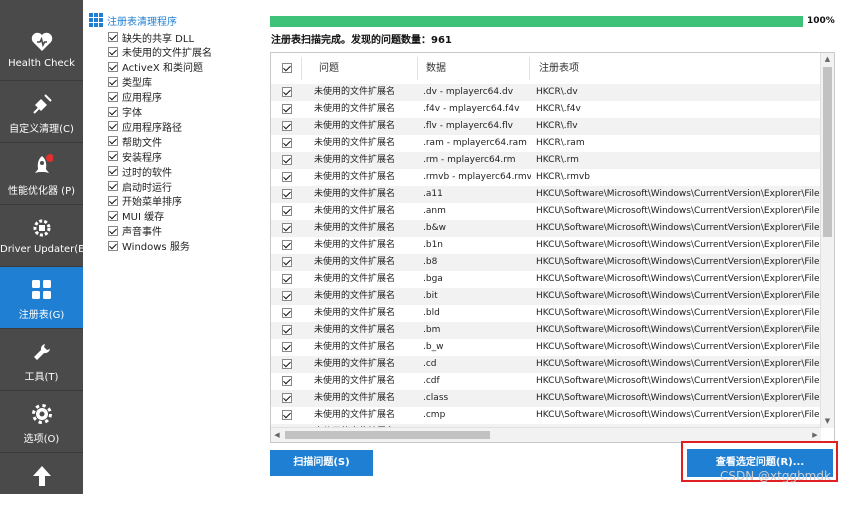 This screenshot has height=514, width=849. Describe the element at coordinates (546, 92) in the screenshot. I see `table-row: 未使用的文件扩展名 .dv - mplayerc64.dv HKCR\.dv` at that location.